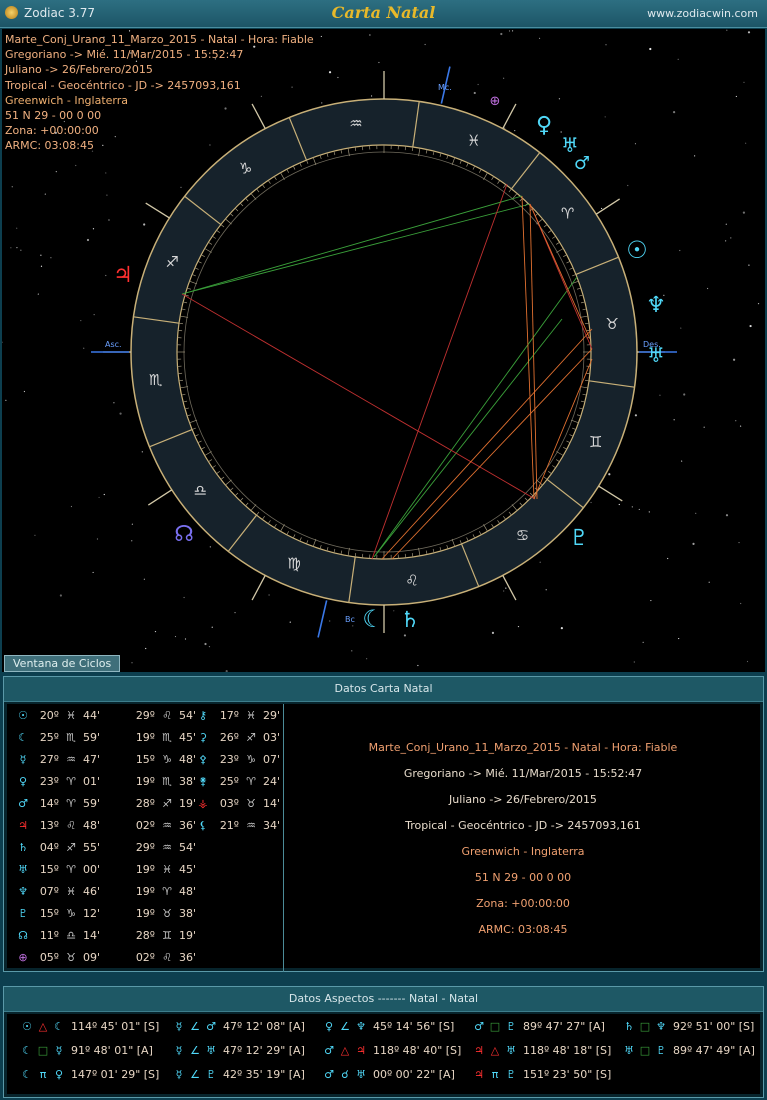 The height and width of the screenshot is (1100, 767). I want to click on position-minute: 36', so click(188, 825).